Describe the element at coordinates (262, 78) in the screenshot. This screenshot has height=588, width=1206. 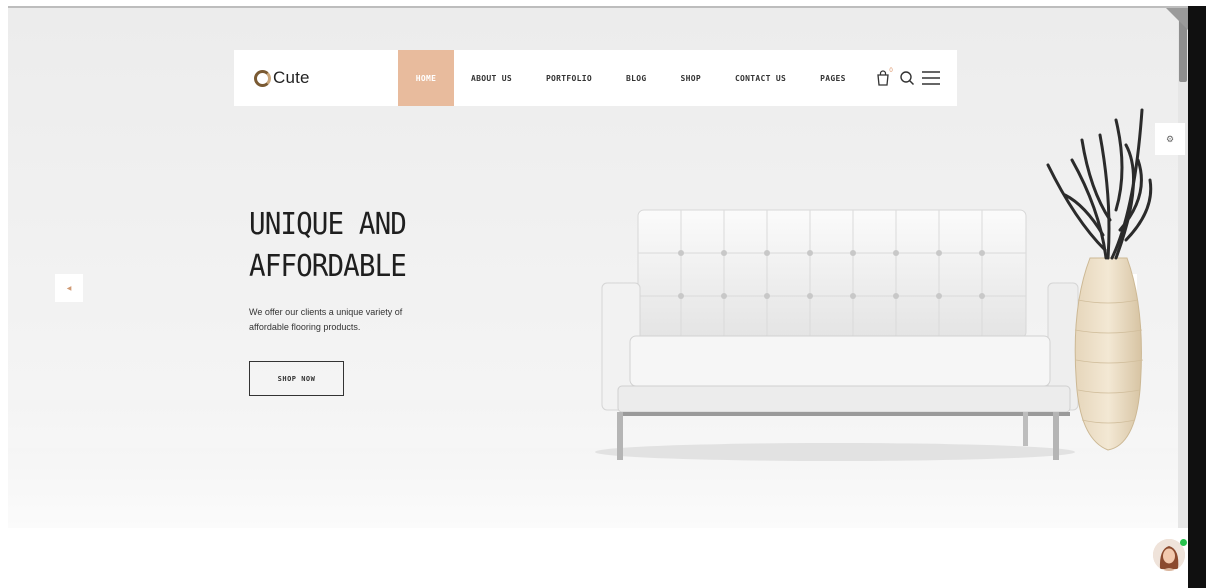
I see `logo-ring-icon` at that location.